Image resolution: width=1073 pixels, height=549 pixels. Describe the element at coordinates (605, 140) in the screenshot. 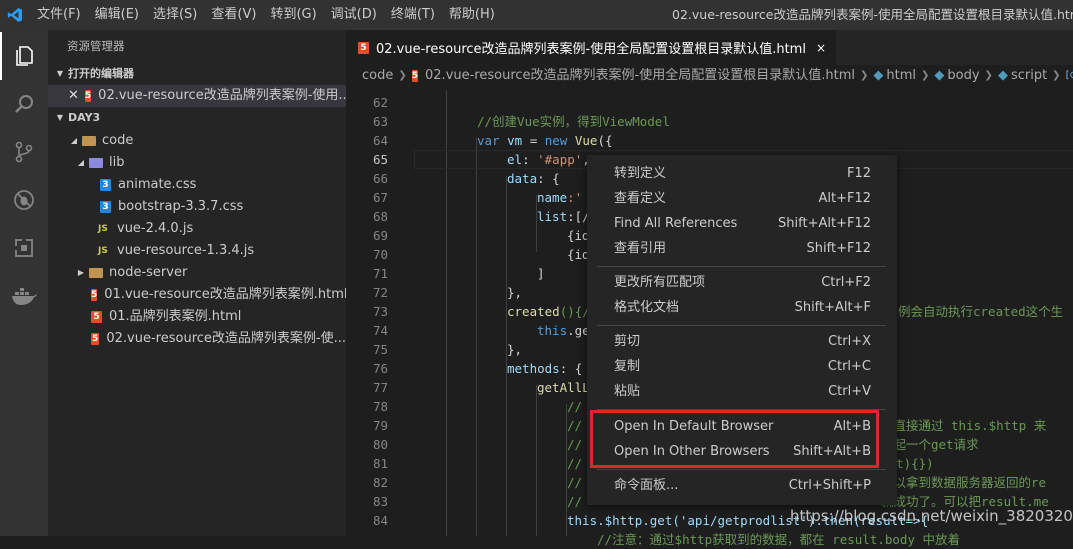

I see `code-punct: ({` at that location.